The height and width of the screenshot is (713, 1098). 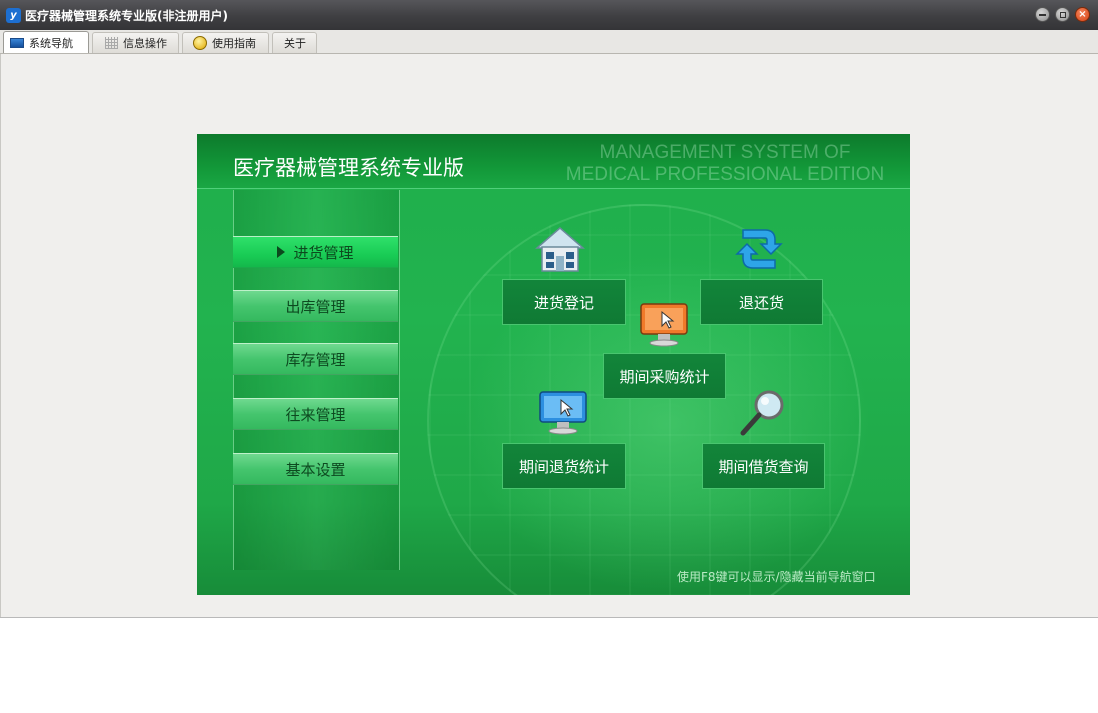 What do you see at coordinates (761, 302) in the screenshot?
I see `return-goods-button: 退还货` at bounding box center [761, 302].